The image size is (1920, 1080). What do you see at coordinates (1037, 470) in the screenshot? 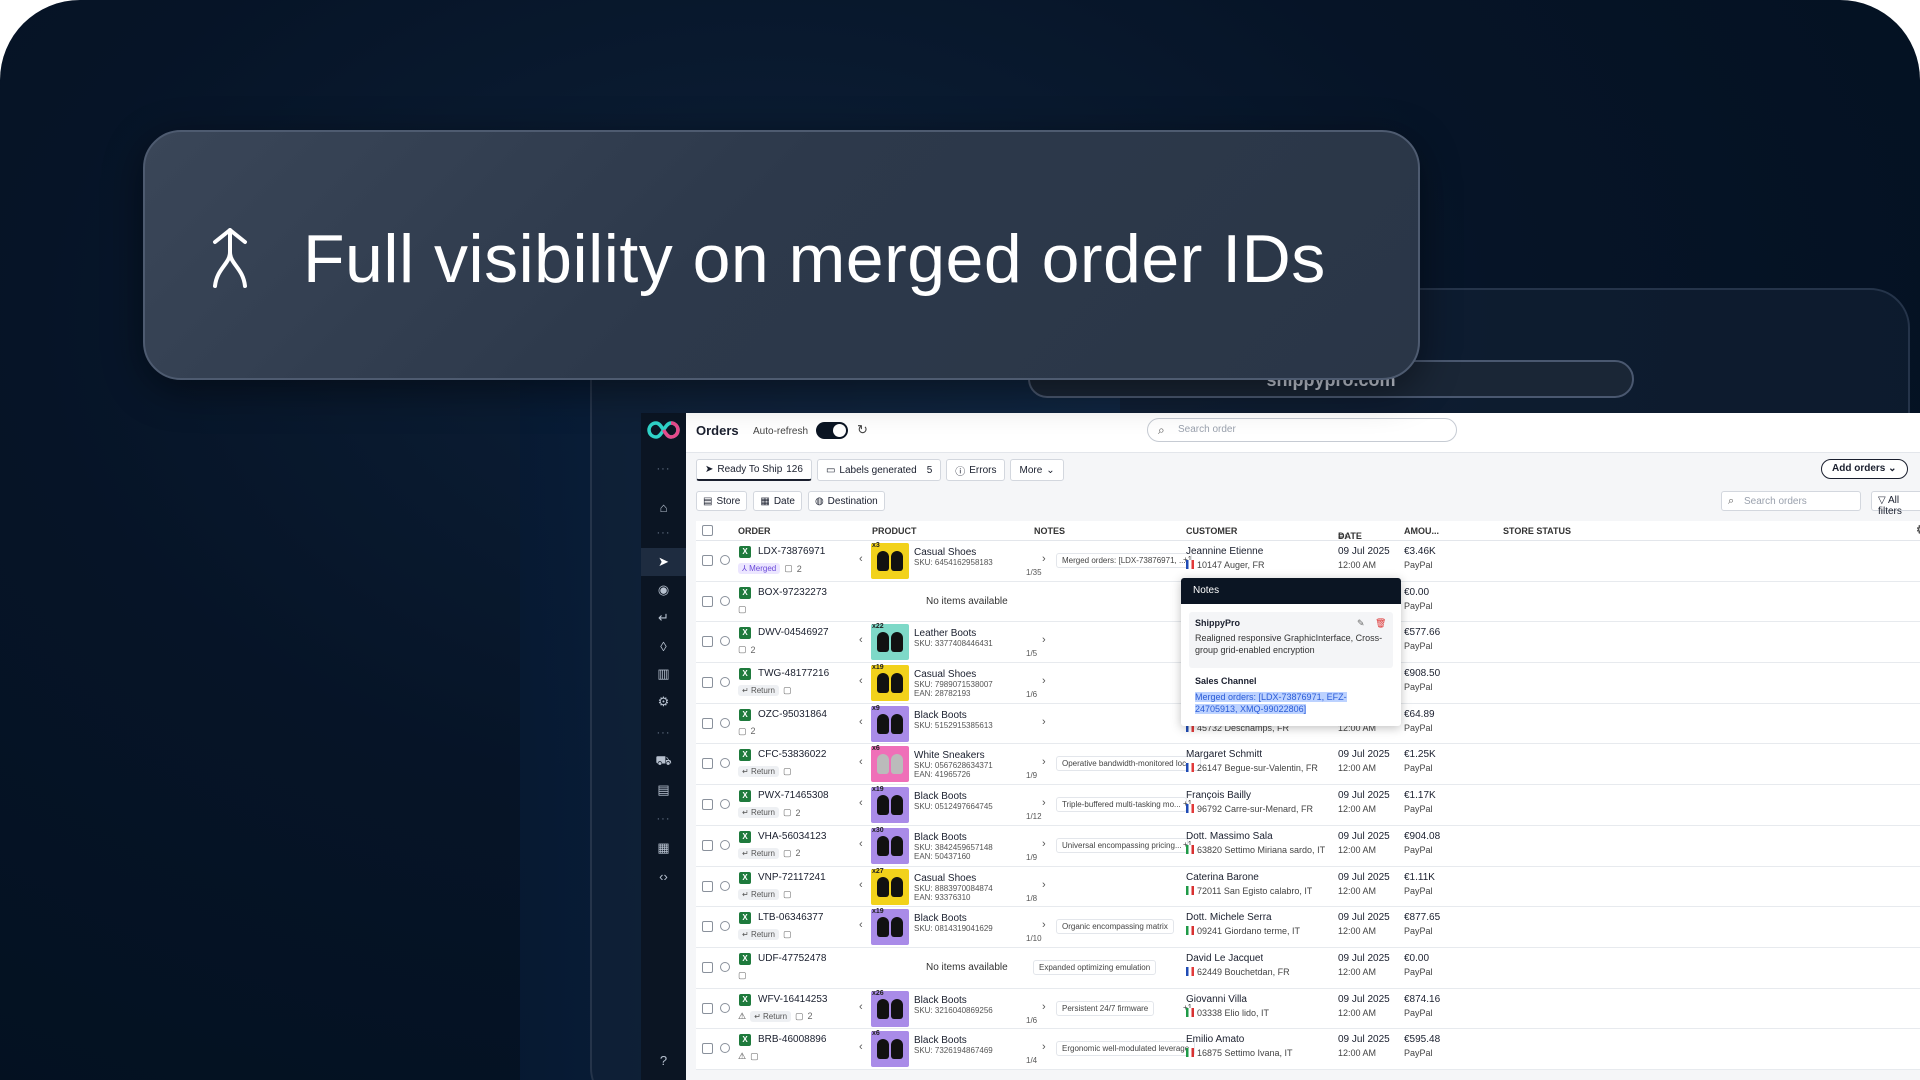
I see `tab-more: More ⌄` at bounding box center [1037, 470].